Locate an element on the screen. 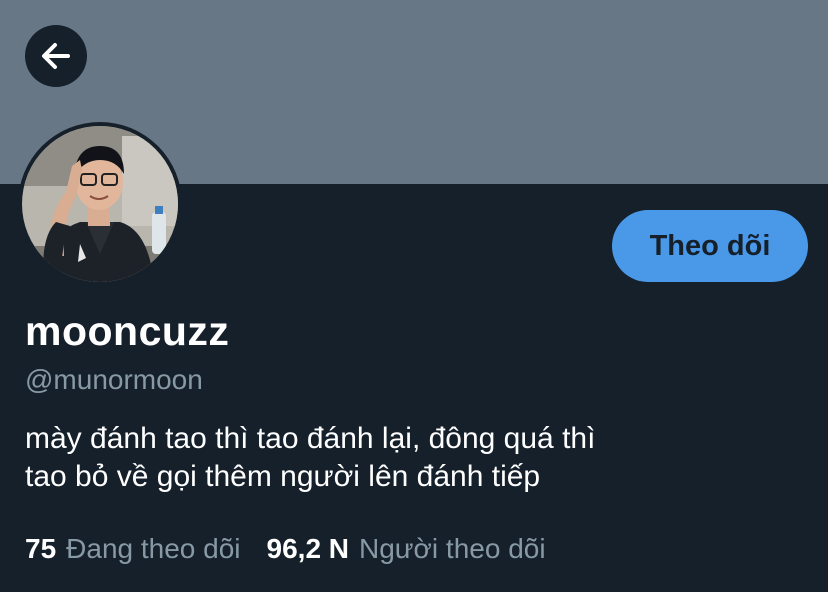 The image size is (828, 592). arrow-left-icon is located at coordinates (56, 56).